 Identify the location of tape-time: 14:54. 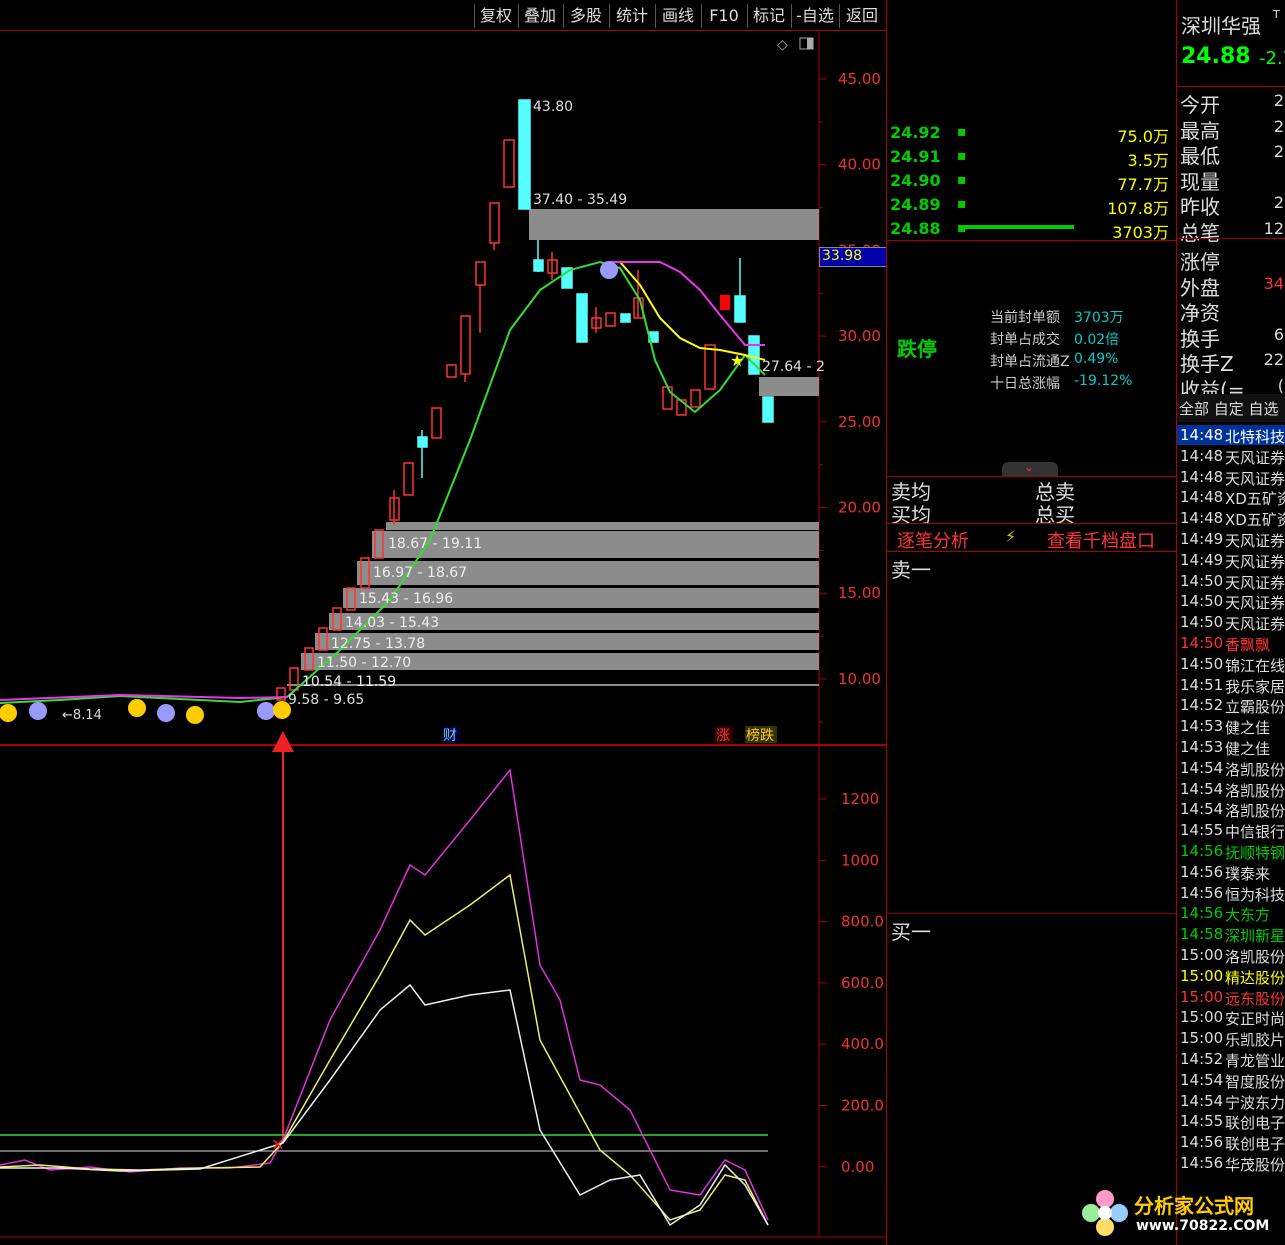
(1202, 809).